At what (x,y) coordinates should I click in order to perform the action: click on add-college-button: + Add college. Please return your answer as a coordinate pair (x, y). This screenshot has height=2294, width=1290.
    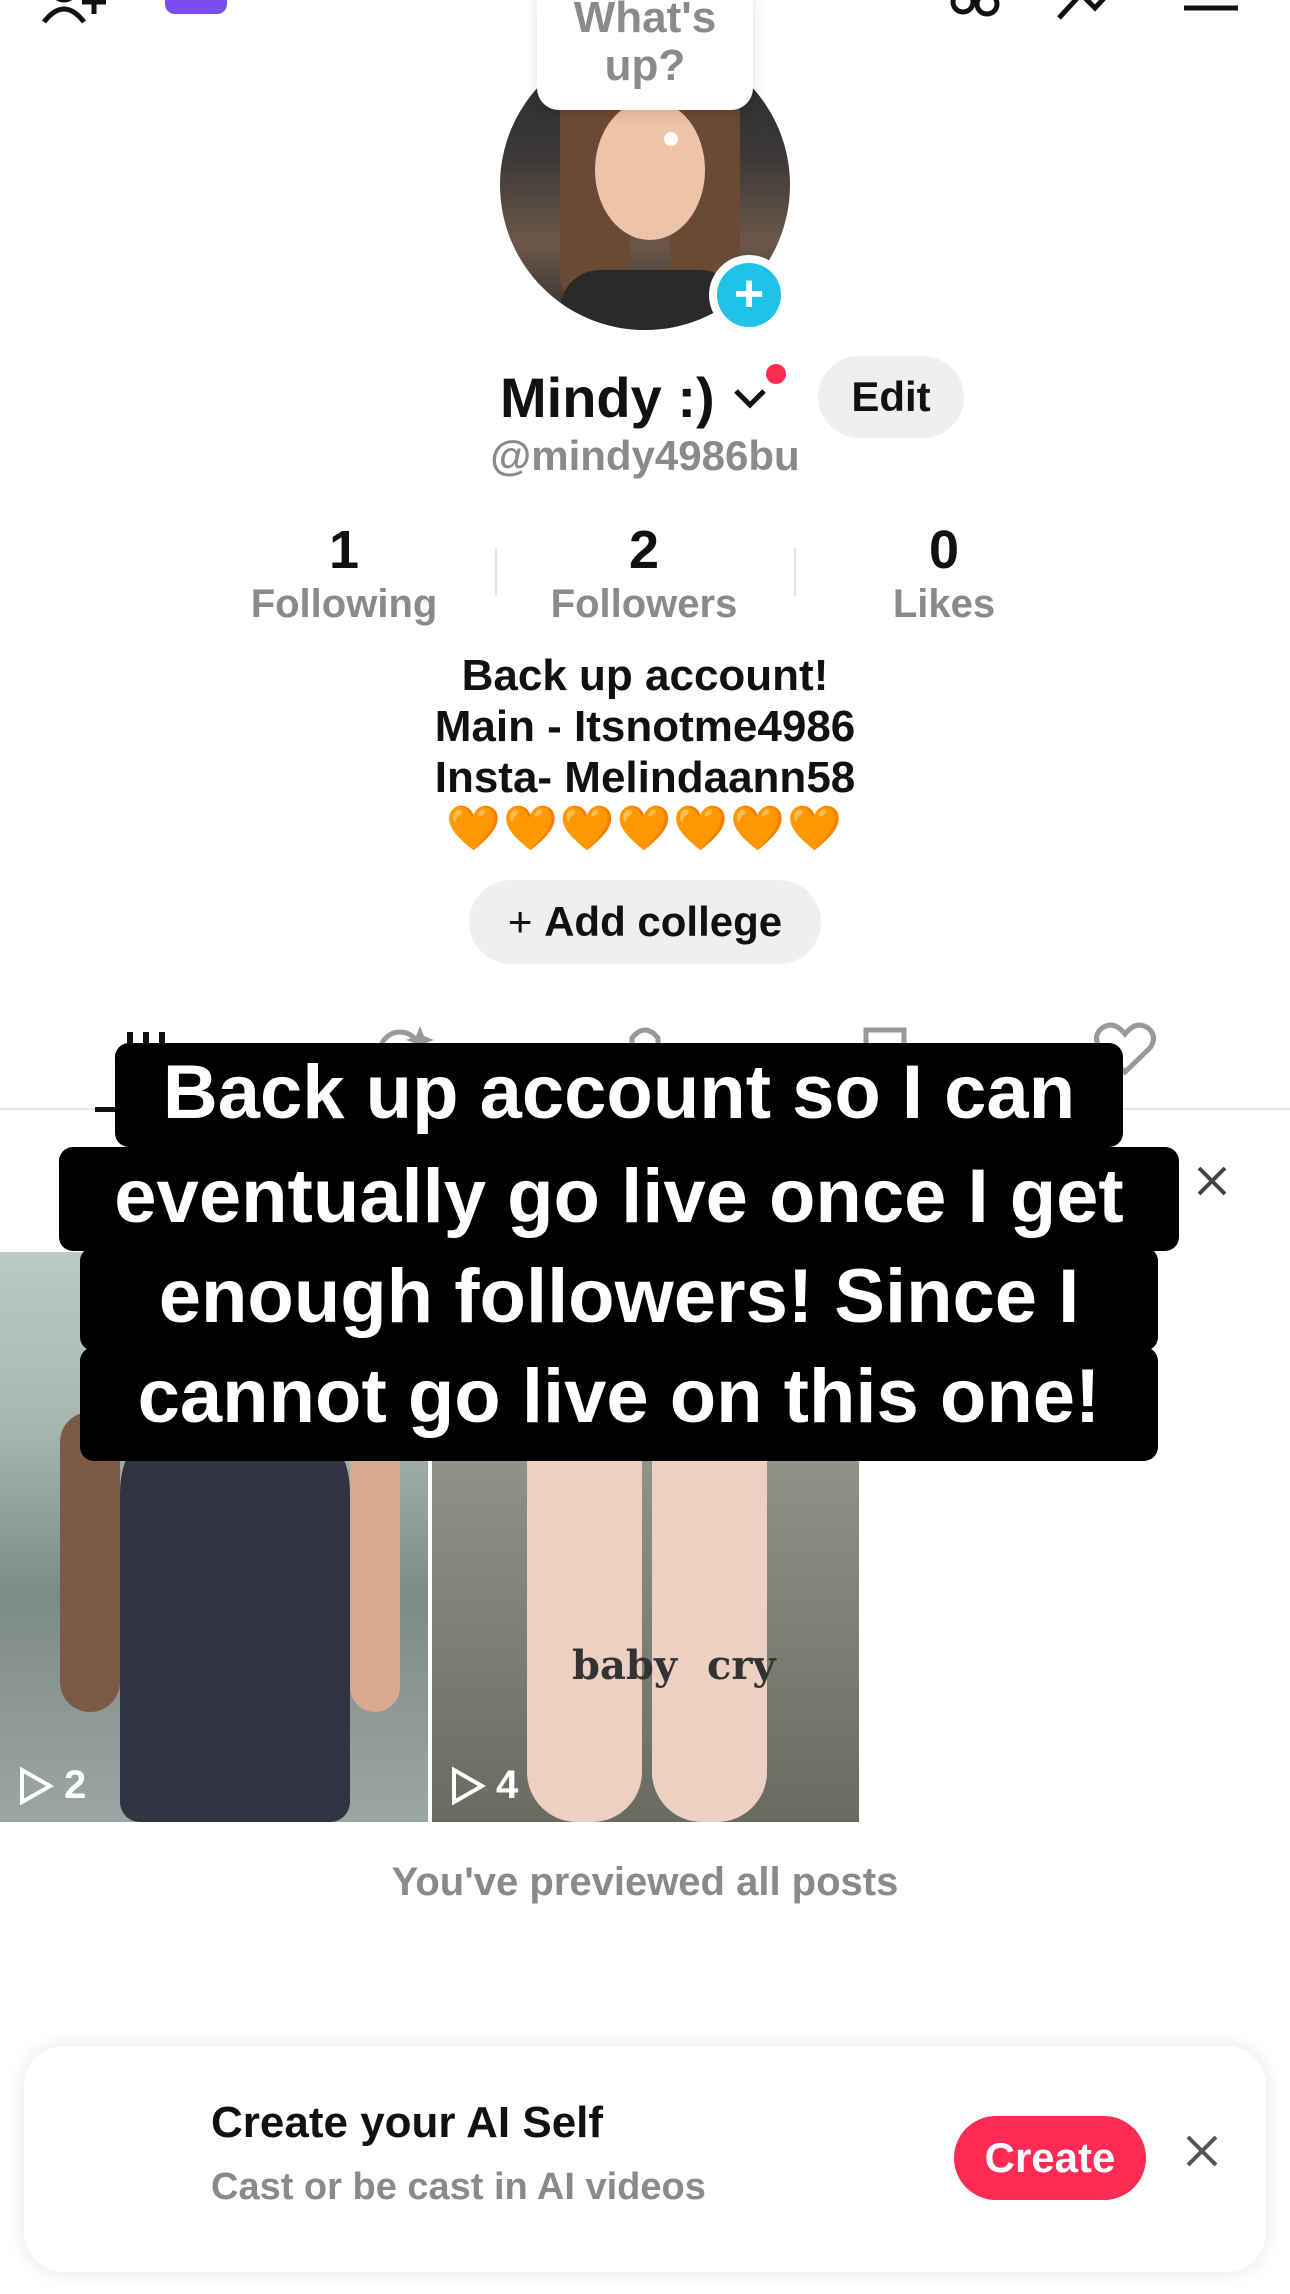
    Looking at the image, I should click on (645, 922).